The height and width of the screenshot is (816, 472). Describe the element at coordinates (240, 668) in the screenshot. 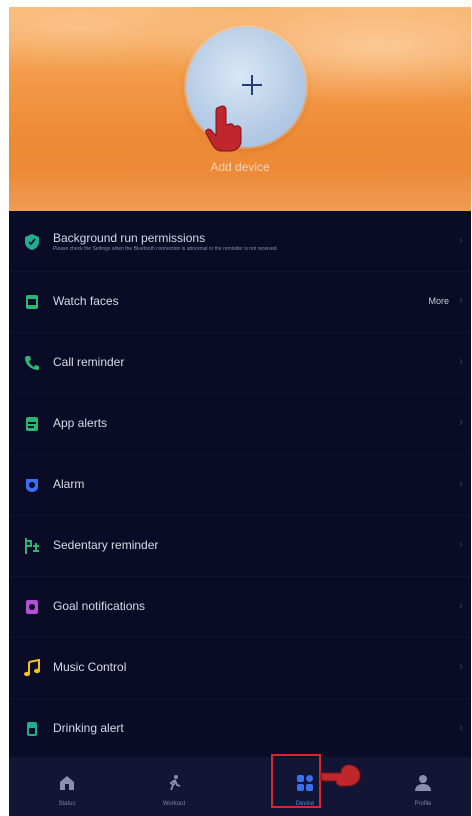

I see `list-item-music-control: Music Control ›` at that location.